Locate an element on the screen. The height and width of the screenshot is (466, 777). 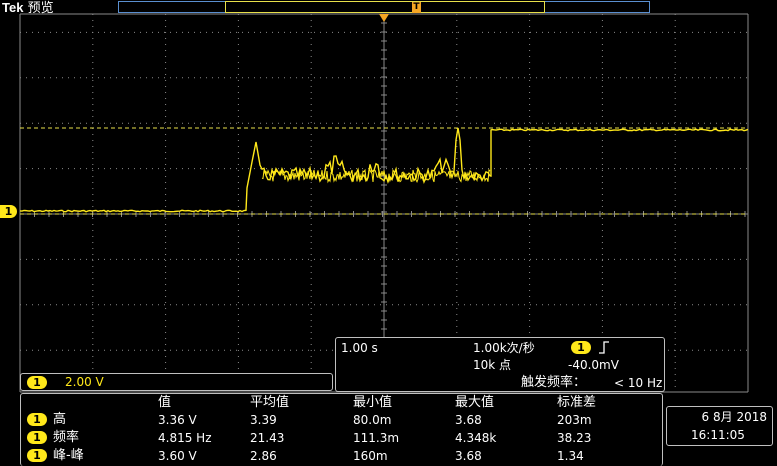
measurement-mean: 21.43 is located at coordinates (267, 438).